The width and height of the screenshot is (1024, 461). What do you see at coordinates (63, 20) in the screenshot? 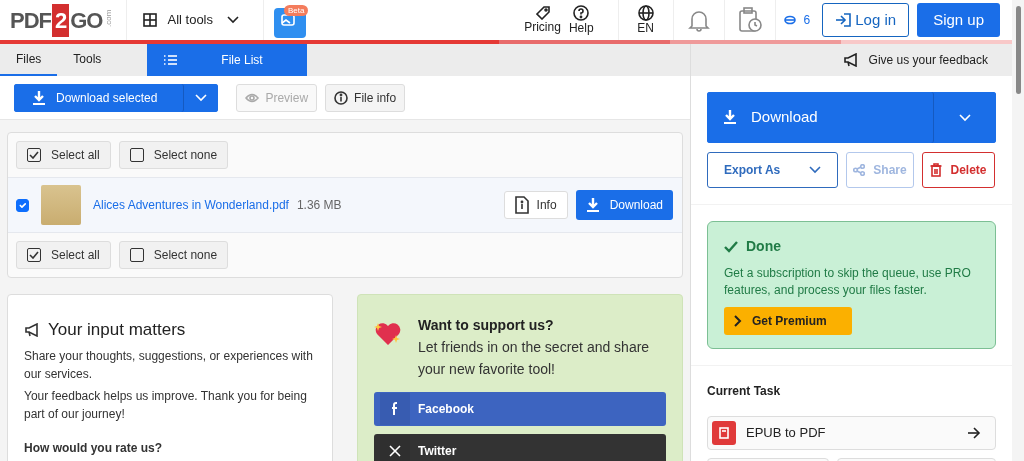
I see `logo: PDF 2 GO .com` at bounding box center [63, 20].